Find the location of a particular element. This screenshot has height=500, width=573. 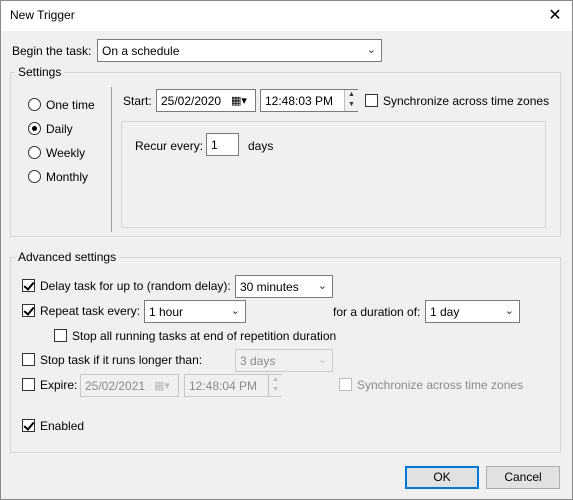

recur-unit: days is located at coordinates (261, 146).